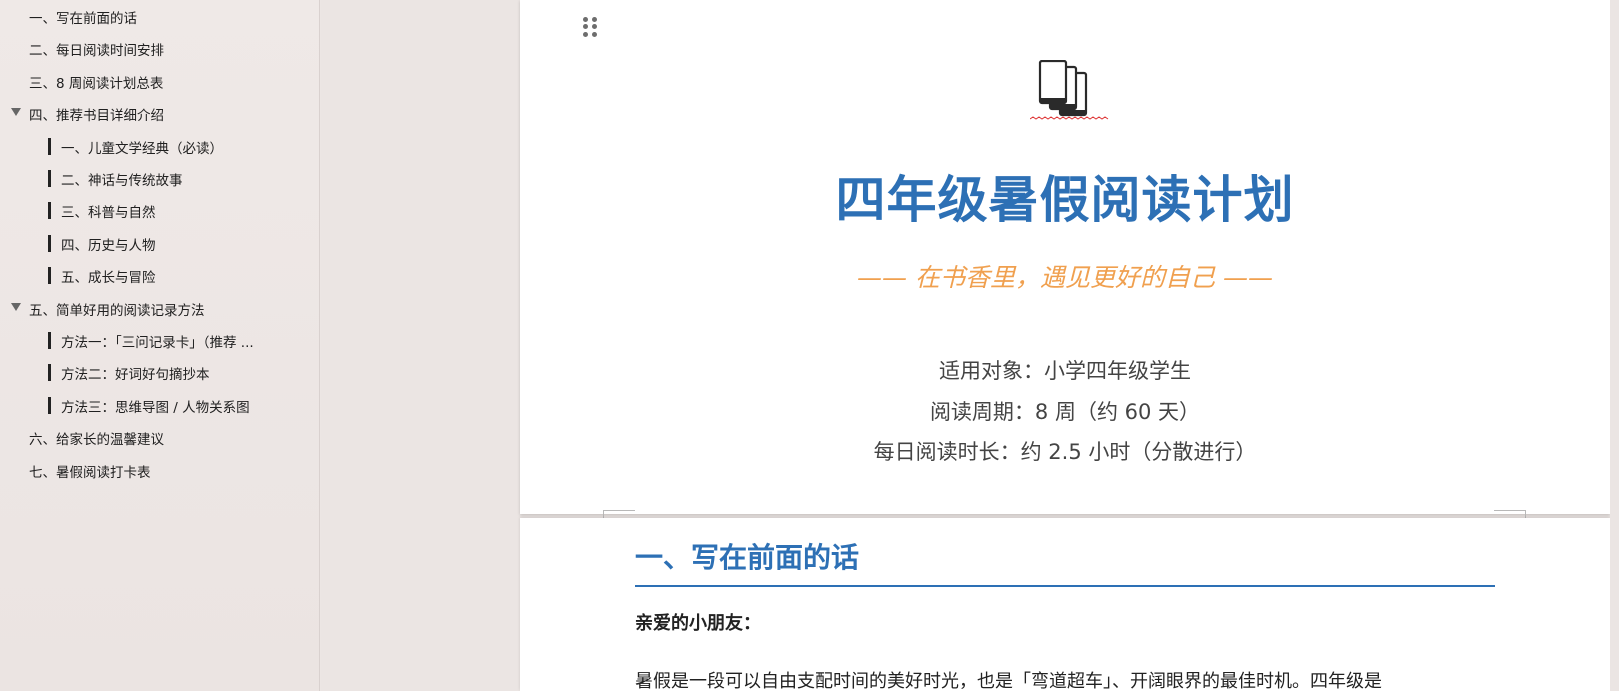 This screenshot has height=691, width=1619. What do you see at coordinates (590, 27) in the screenshot?
I see `drag-handle-icon` at bounding box center [590, 27].